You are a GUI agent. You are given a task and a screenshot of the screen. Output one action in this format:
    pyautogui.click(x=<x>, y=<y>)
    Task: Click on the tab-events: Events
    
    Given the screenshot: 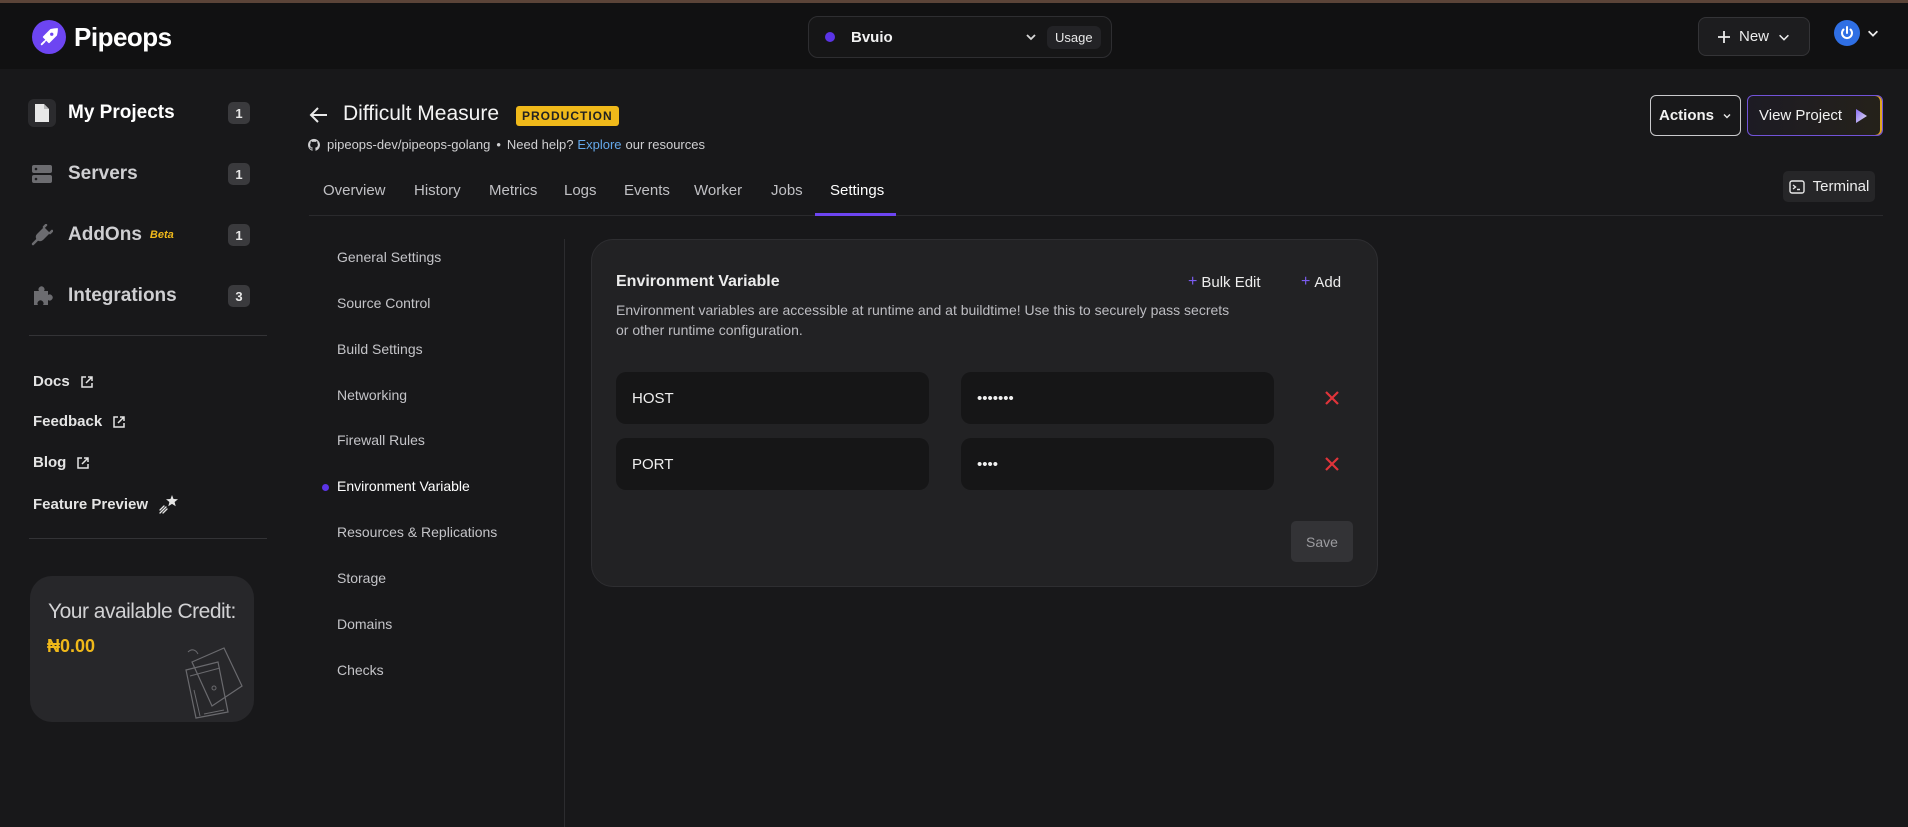 What is the action you would take?
    pyautogui.click(x=647, y=190)
    